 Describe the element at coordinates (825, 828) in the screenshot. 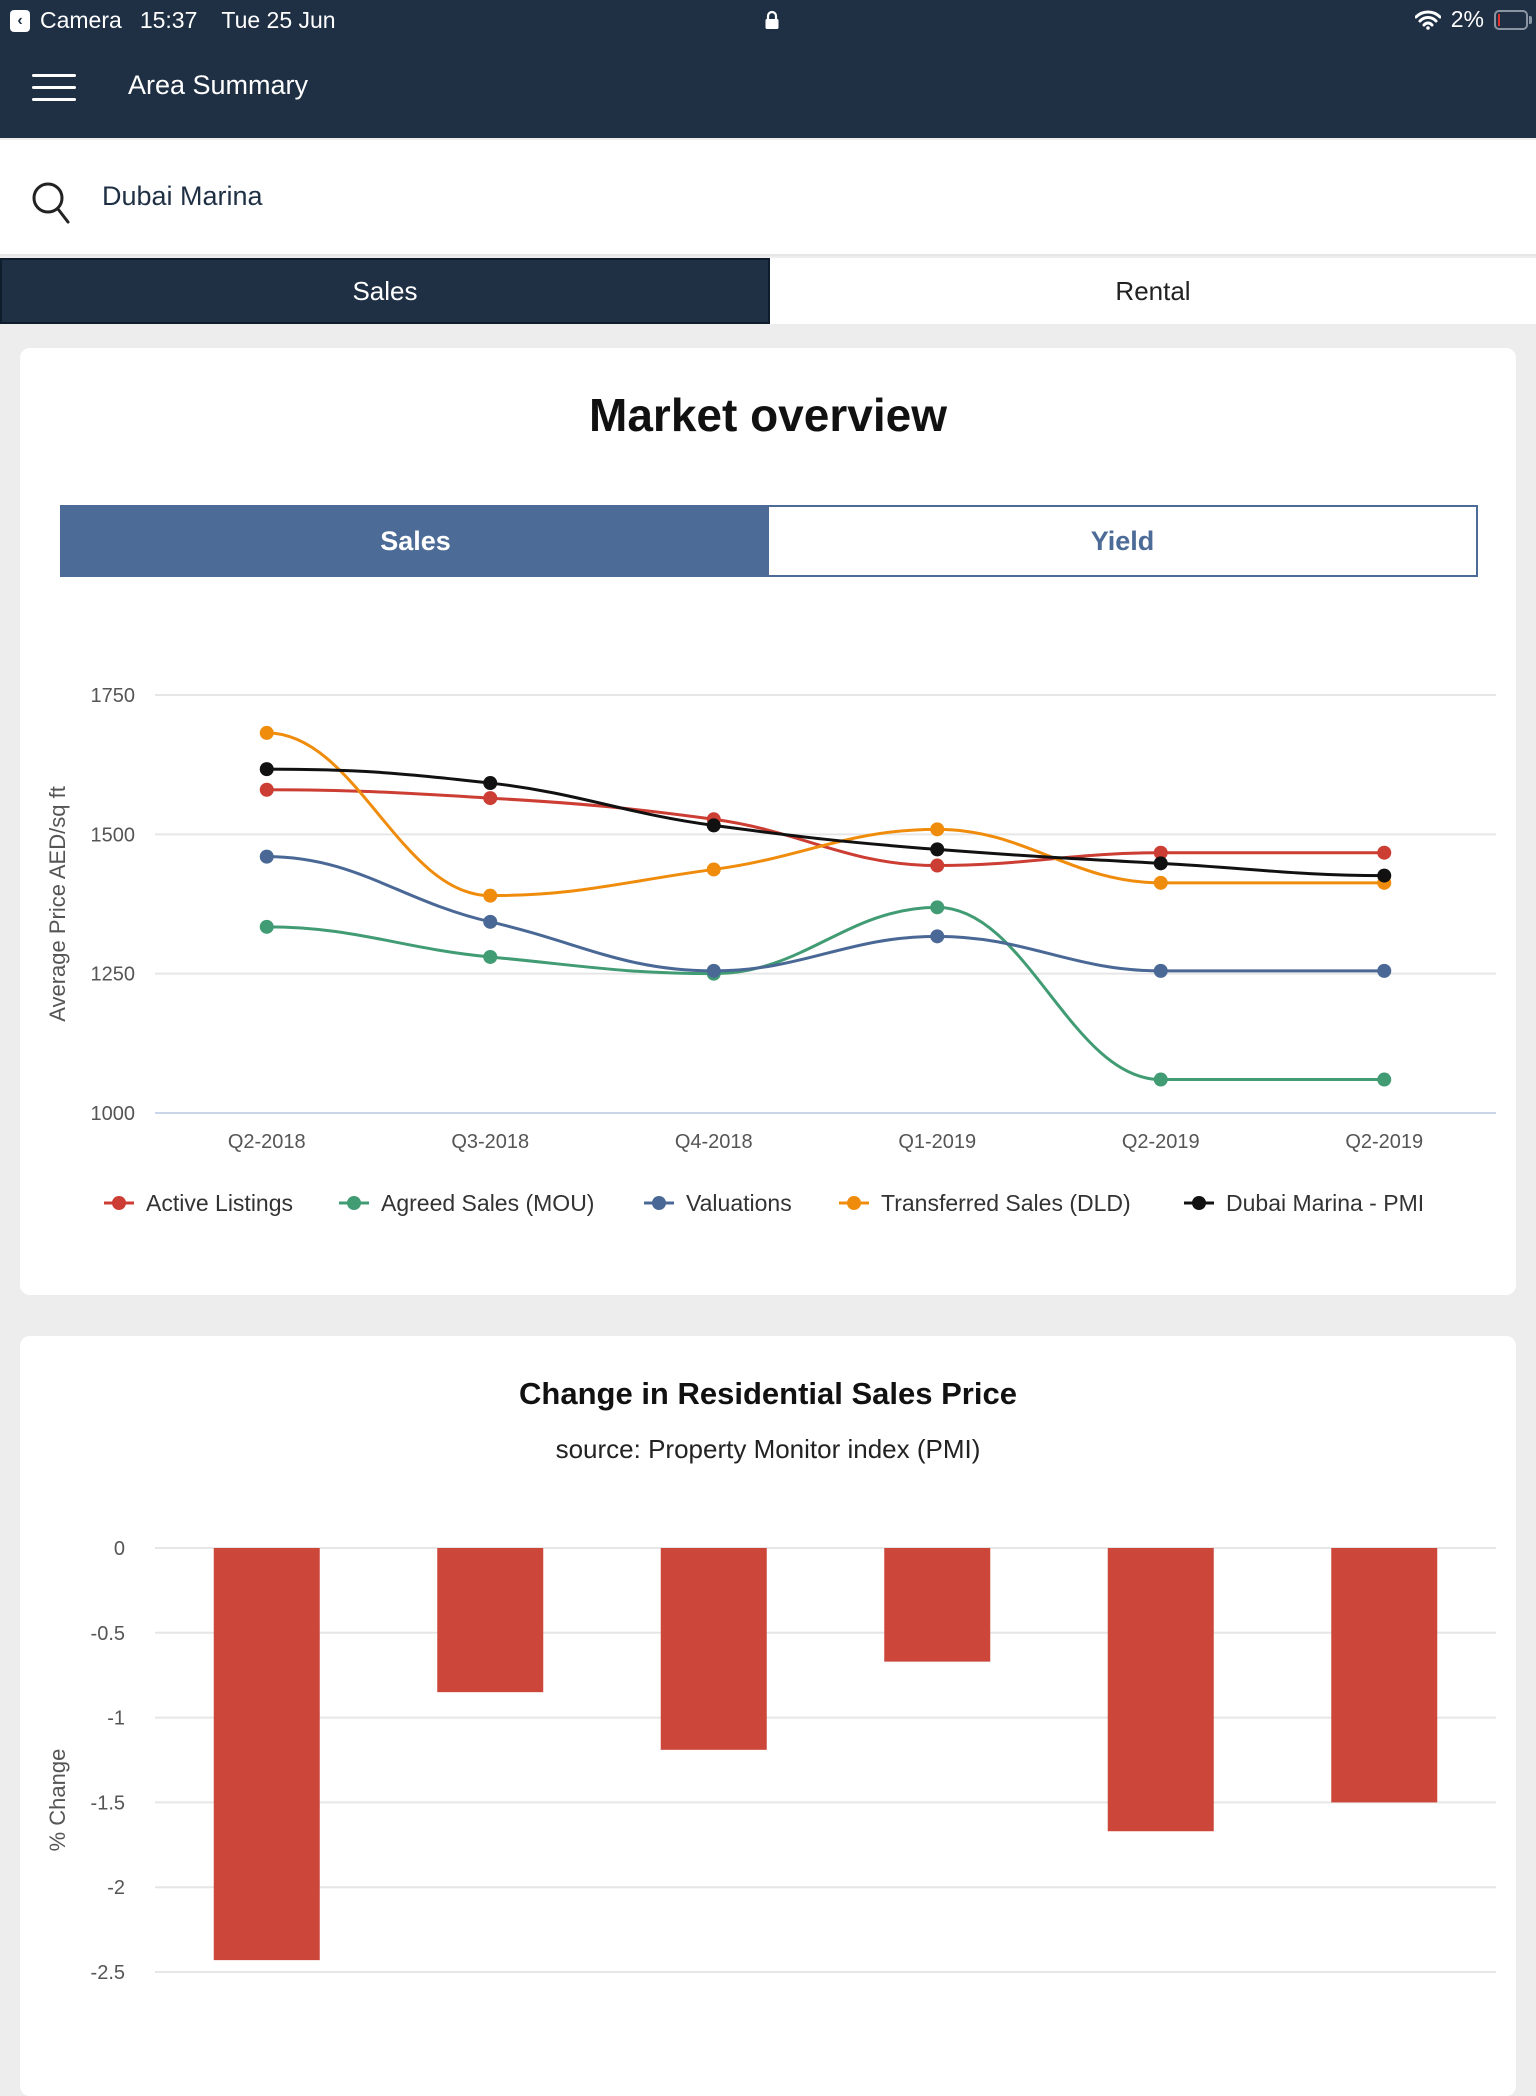

I see `series-line-active-listings` at that location.